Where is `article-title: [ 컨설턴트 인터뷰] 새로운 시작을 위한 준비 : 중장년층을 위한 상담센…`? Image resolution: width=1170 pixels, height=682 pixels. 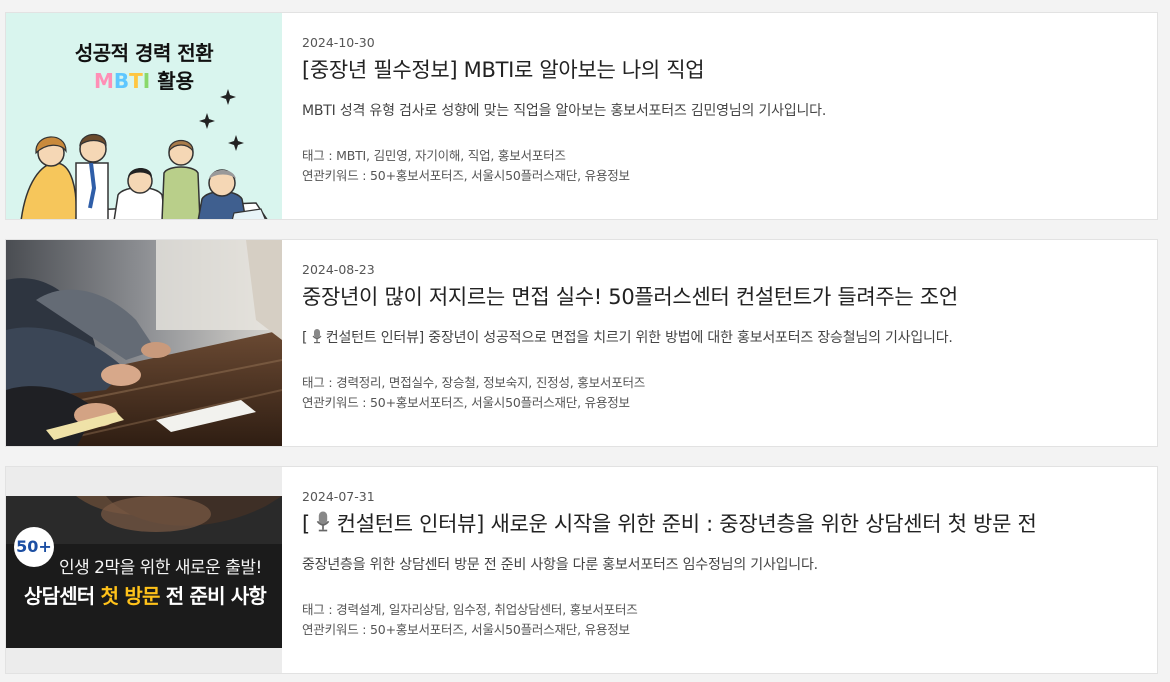 article-title: [ 컨설턴트 인터뷰] 새로운 시작을 위한 준비 : 중장년층을 위한 상담센… is located at coordinates (729, 524).